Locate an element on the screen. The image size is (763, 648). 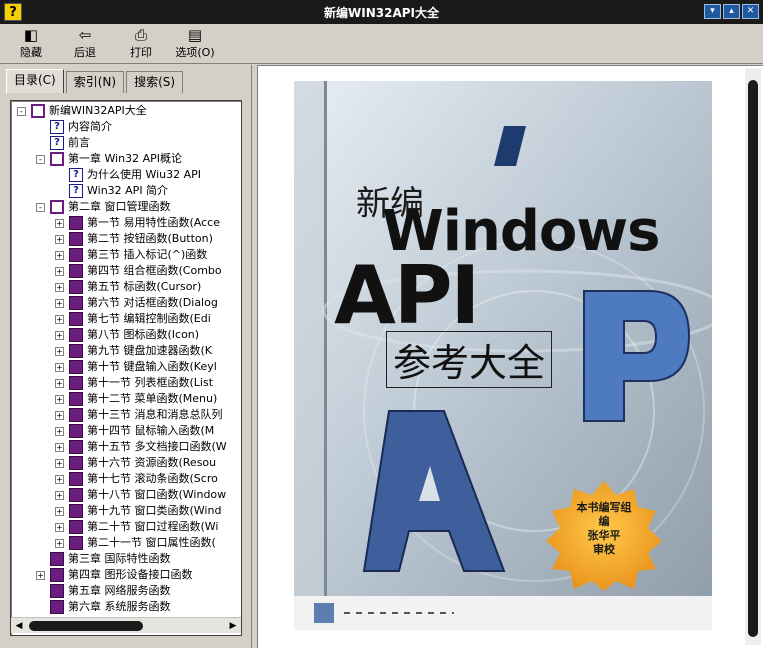
tree-item: + 第十四节 鼠标输入函数(M is located at coordinates (126, 431).